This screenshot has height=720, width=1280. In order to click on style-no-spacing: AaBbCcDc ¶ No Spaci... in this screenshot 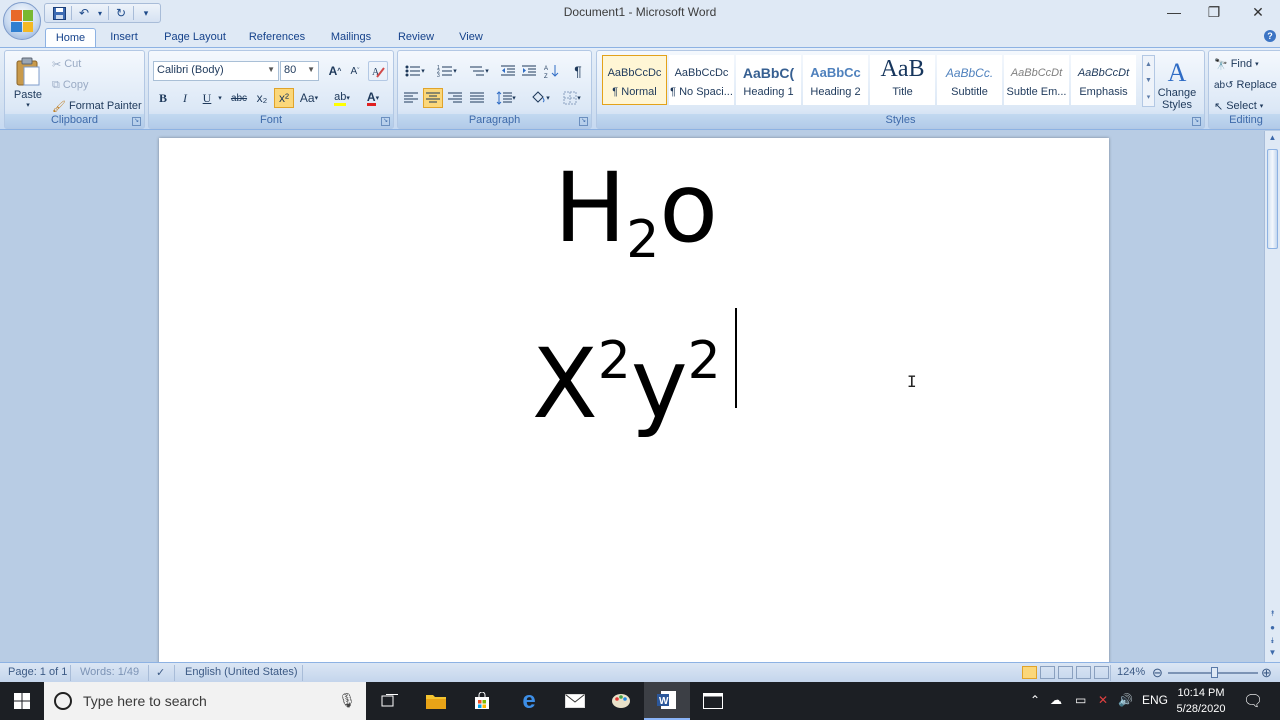, I will do `click(701, 80)`.